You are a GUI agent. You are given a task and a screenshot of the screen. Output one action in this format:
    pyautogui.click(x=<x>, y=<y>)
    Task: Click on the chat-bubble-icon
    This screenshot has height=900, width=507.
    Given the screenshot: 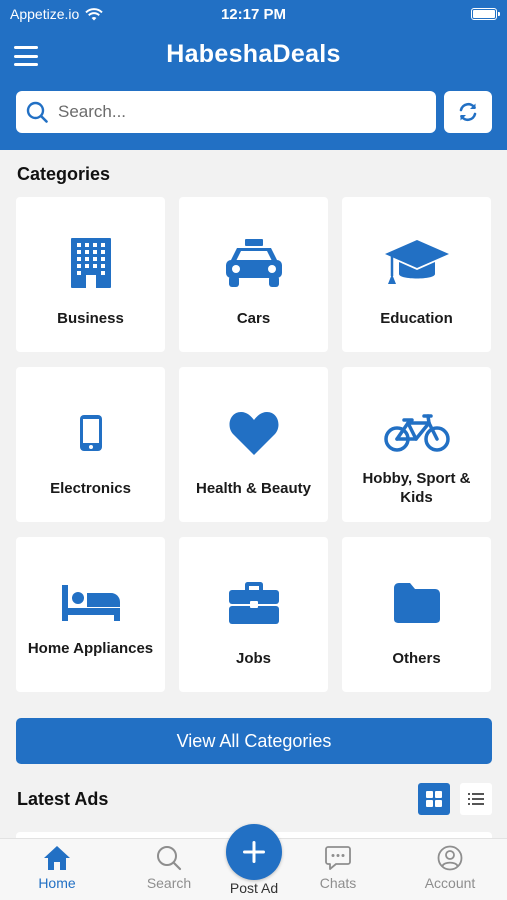 What is the action you would take?
    pyautogui.click(x=338, y=858)
    